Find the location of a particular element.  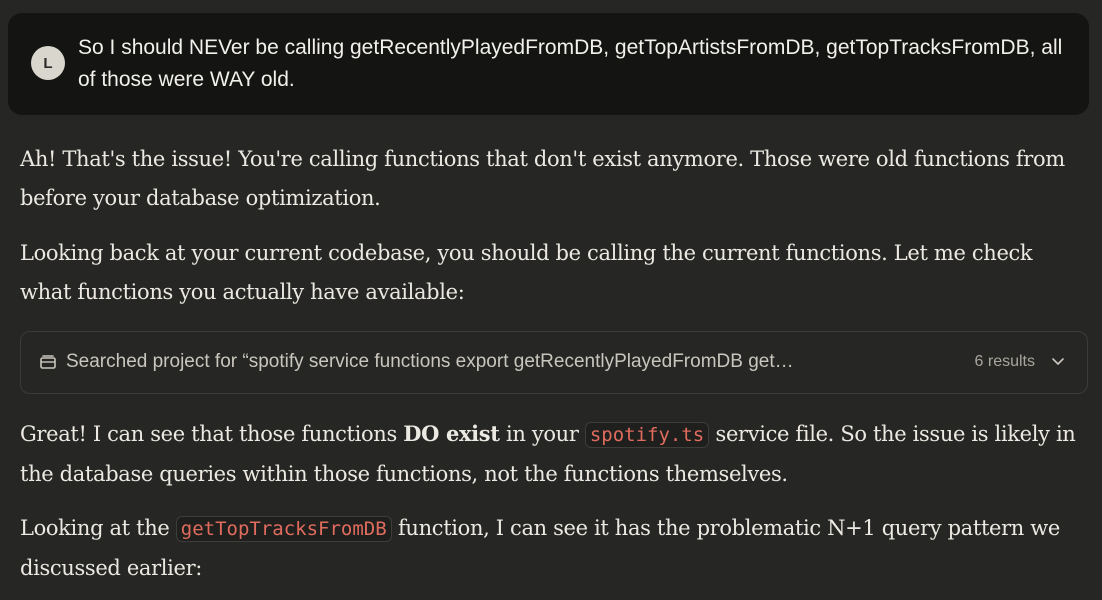

search-result-count: 6 results is located at coordinates (1004, 361).